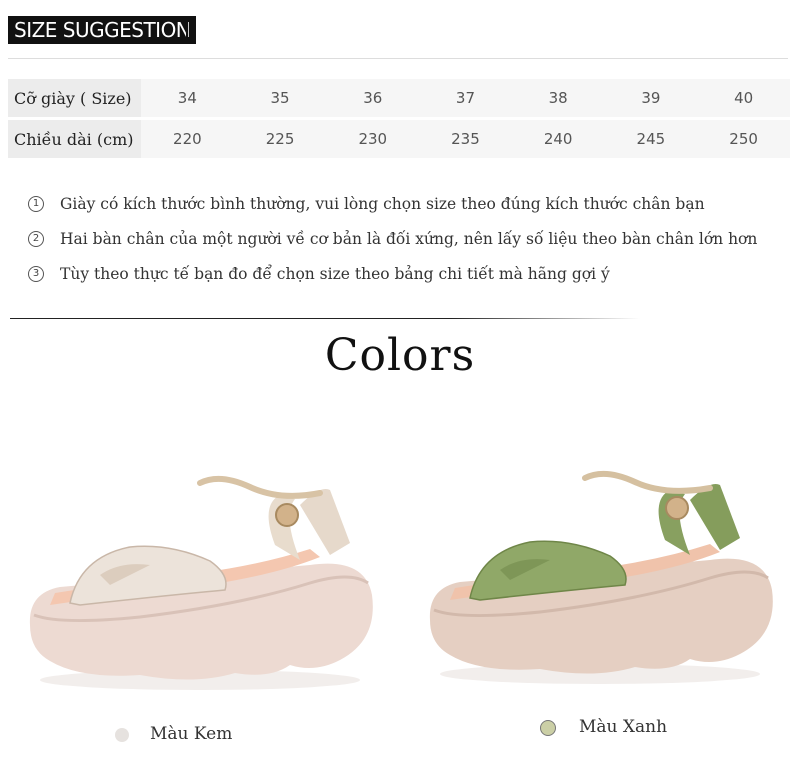  What do you see at coordinates (280, 139) in the screenshot?
I see `table-cell: 225` at bounding box center [280, 139].